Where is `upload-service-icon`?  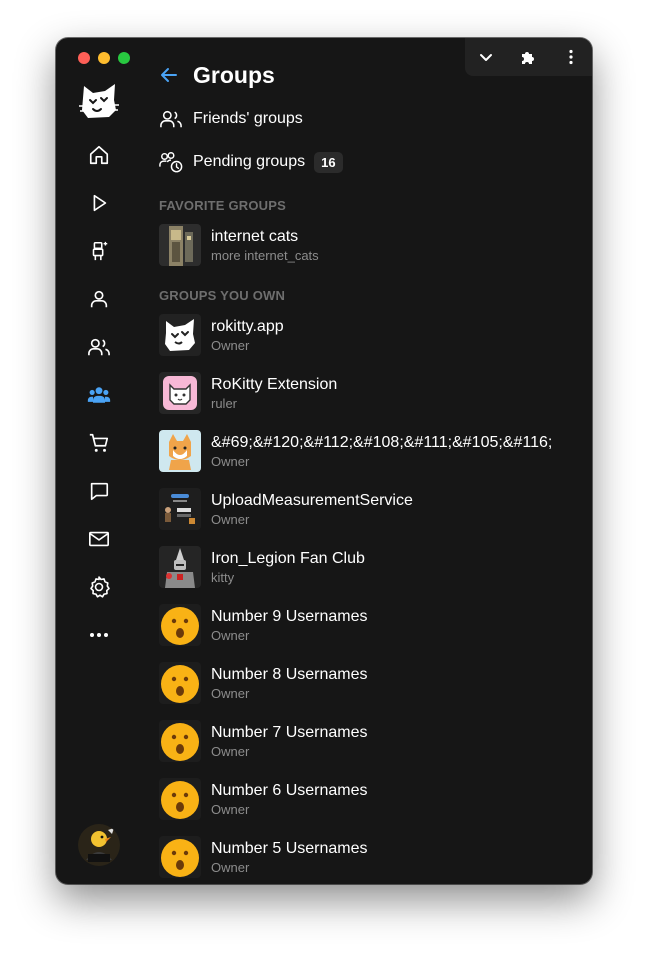
upload-service-icon is located at coordinates (180, 509).